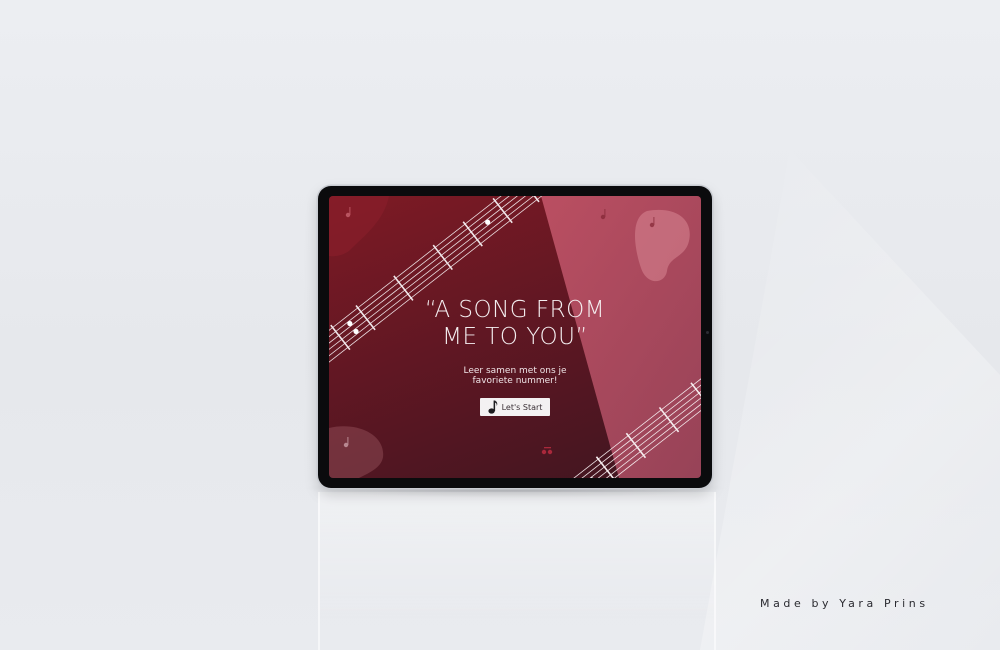  I want to click on hero-headline: “A SONG FROM ME TO YOU”, so click(515, 324).